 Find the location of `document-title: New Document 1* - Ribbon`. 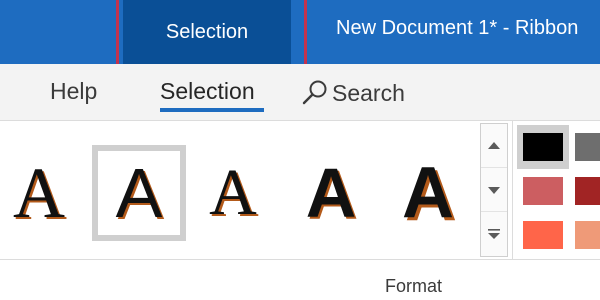

document-title: New Document 1* - Ribbon is located at coordinates (457, 28).